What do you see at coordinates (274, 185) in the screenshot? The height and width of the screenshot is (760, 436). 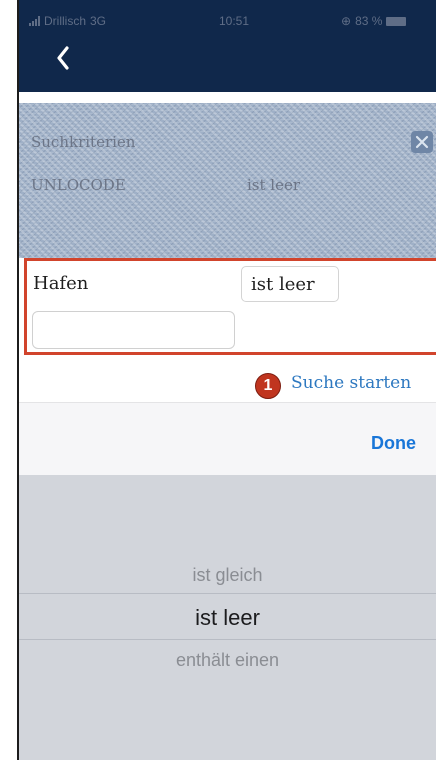 I see `criteria-operator: ist leer` at bounding box center [274, 185].